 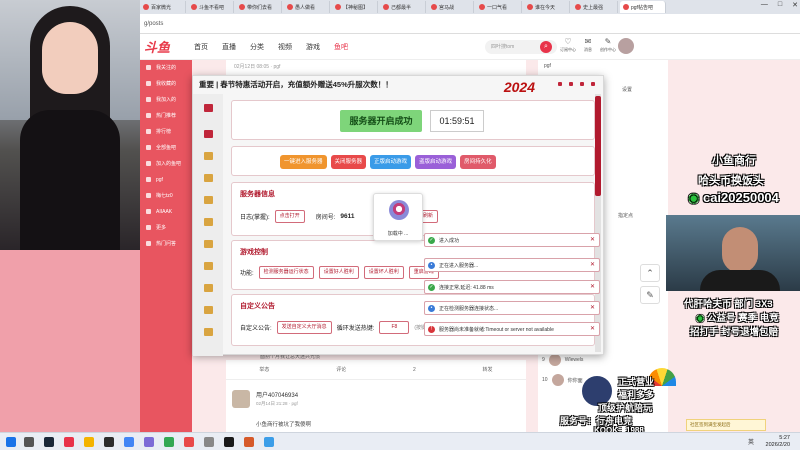 What do you see at coordinates (208, 288) in the screenshot?
I see `tag-icon` at bounding box center [208, 288].